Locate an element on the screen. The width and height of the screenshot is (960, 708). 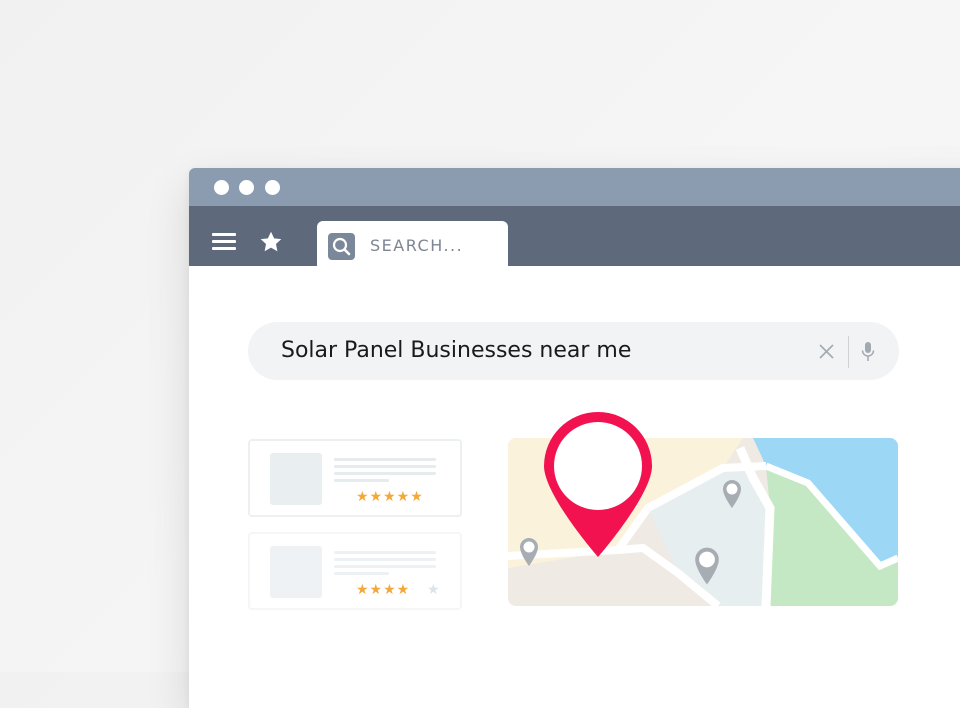
search-query-text: Solar Panel Businesses near me is located at coordinates (456, 350).